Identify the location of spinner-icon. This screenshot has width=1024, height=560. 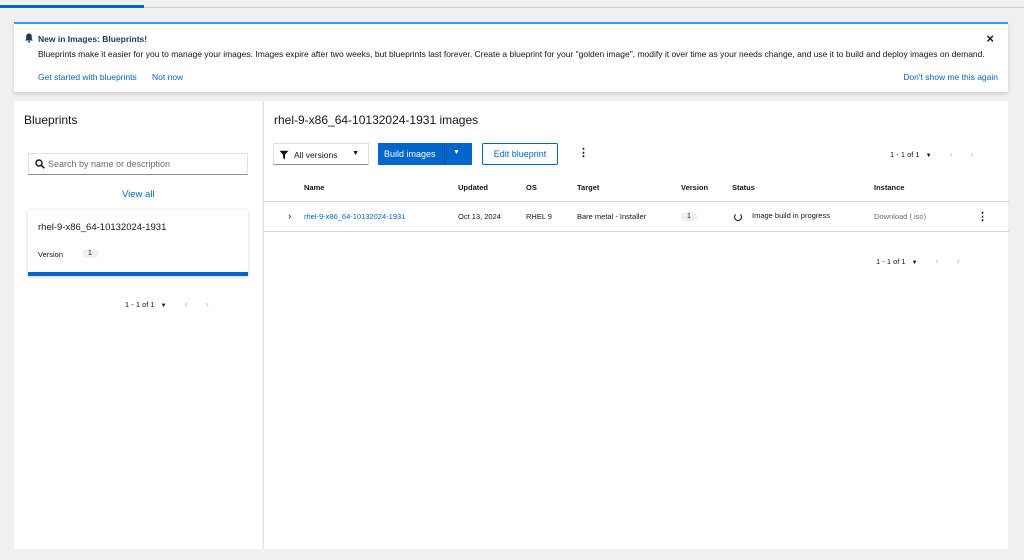
(738, 216).